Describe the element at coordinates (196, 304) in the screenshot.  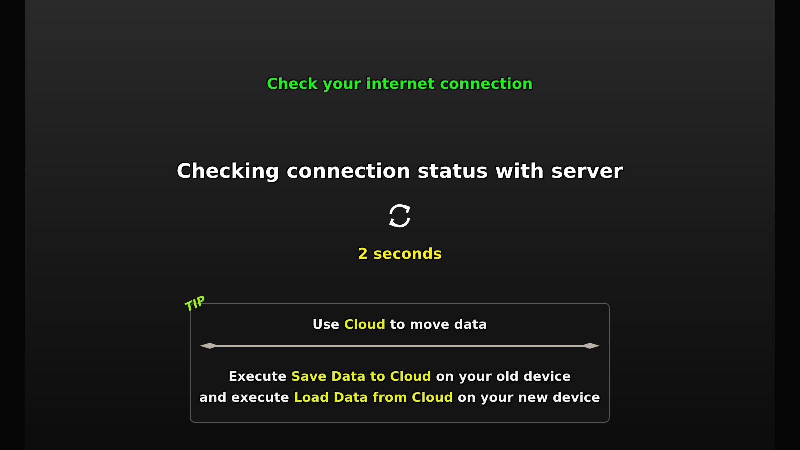
I see `tip-label: TIP` at that location.